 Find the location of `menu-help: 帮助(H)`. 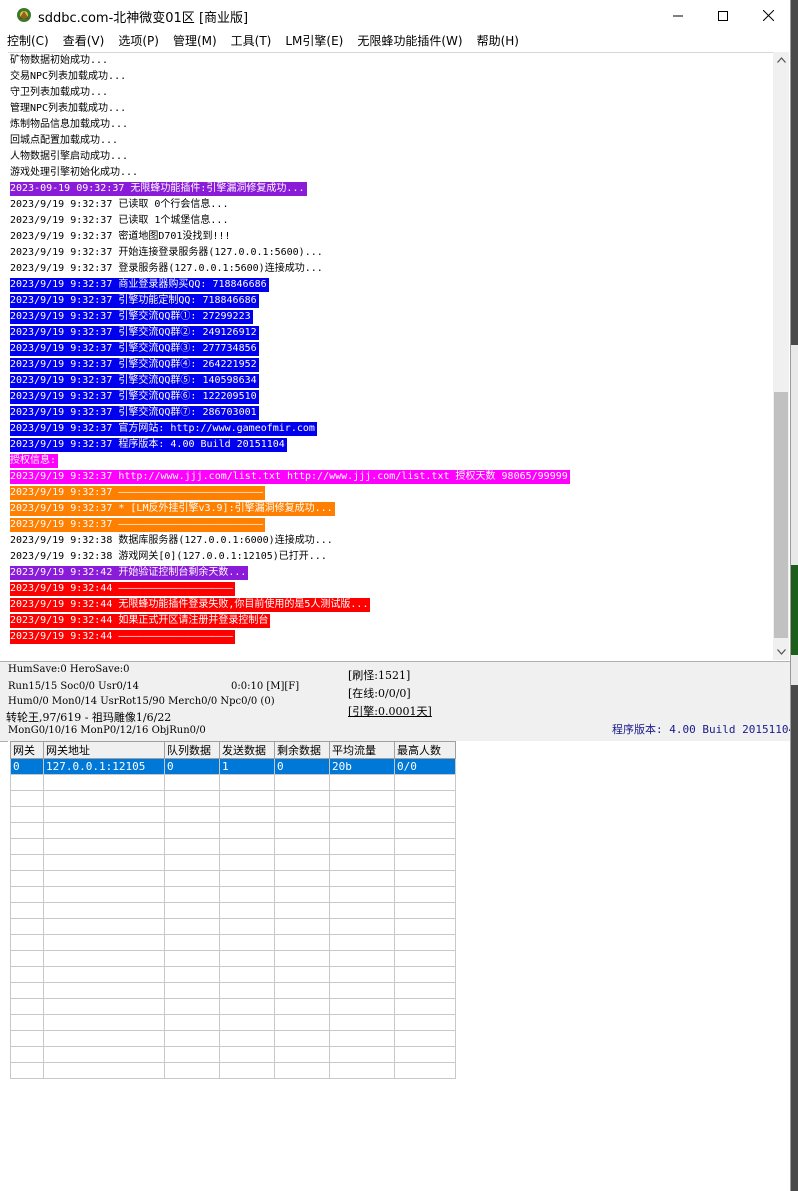

menu-help: 帮助(H) is located at coordinates (498, 41).